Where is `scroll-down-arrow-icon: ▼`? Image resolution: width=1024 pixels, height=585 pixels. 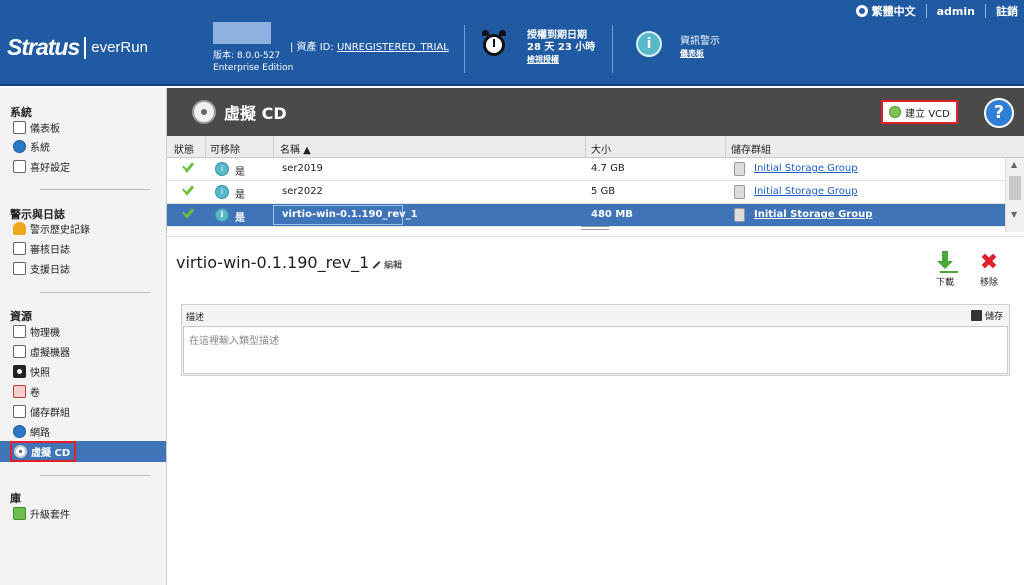 scroll-down-arrow-icon: ▼ is located at coordinates (1014, 214).